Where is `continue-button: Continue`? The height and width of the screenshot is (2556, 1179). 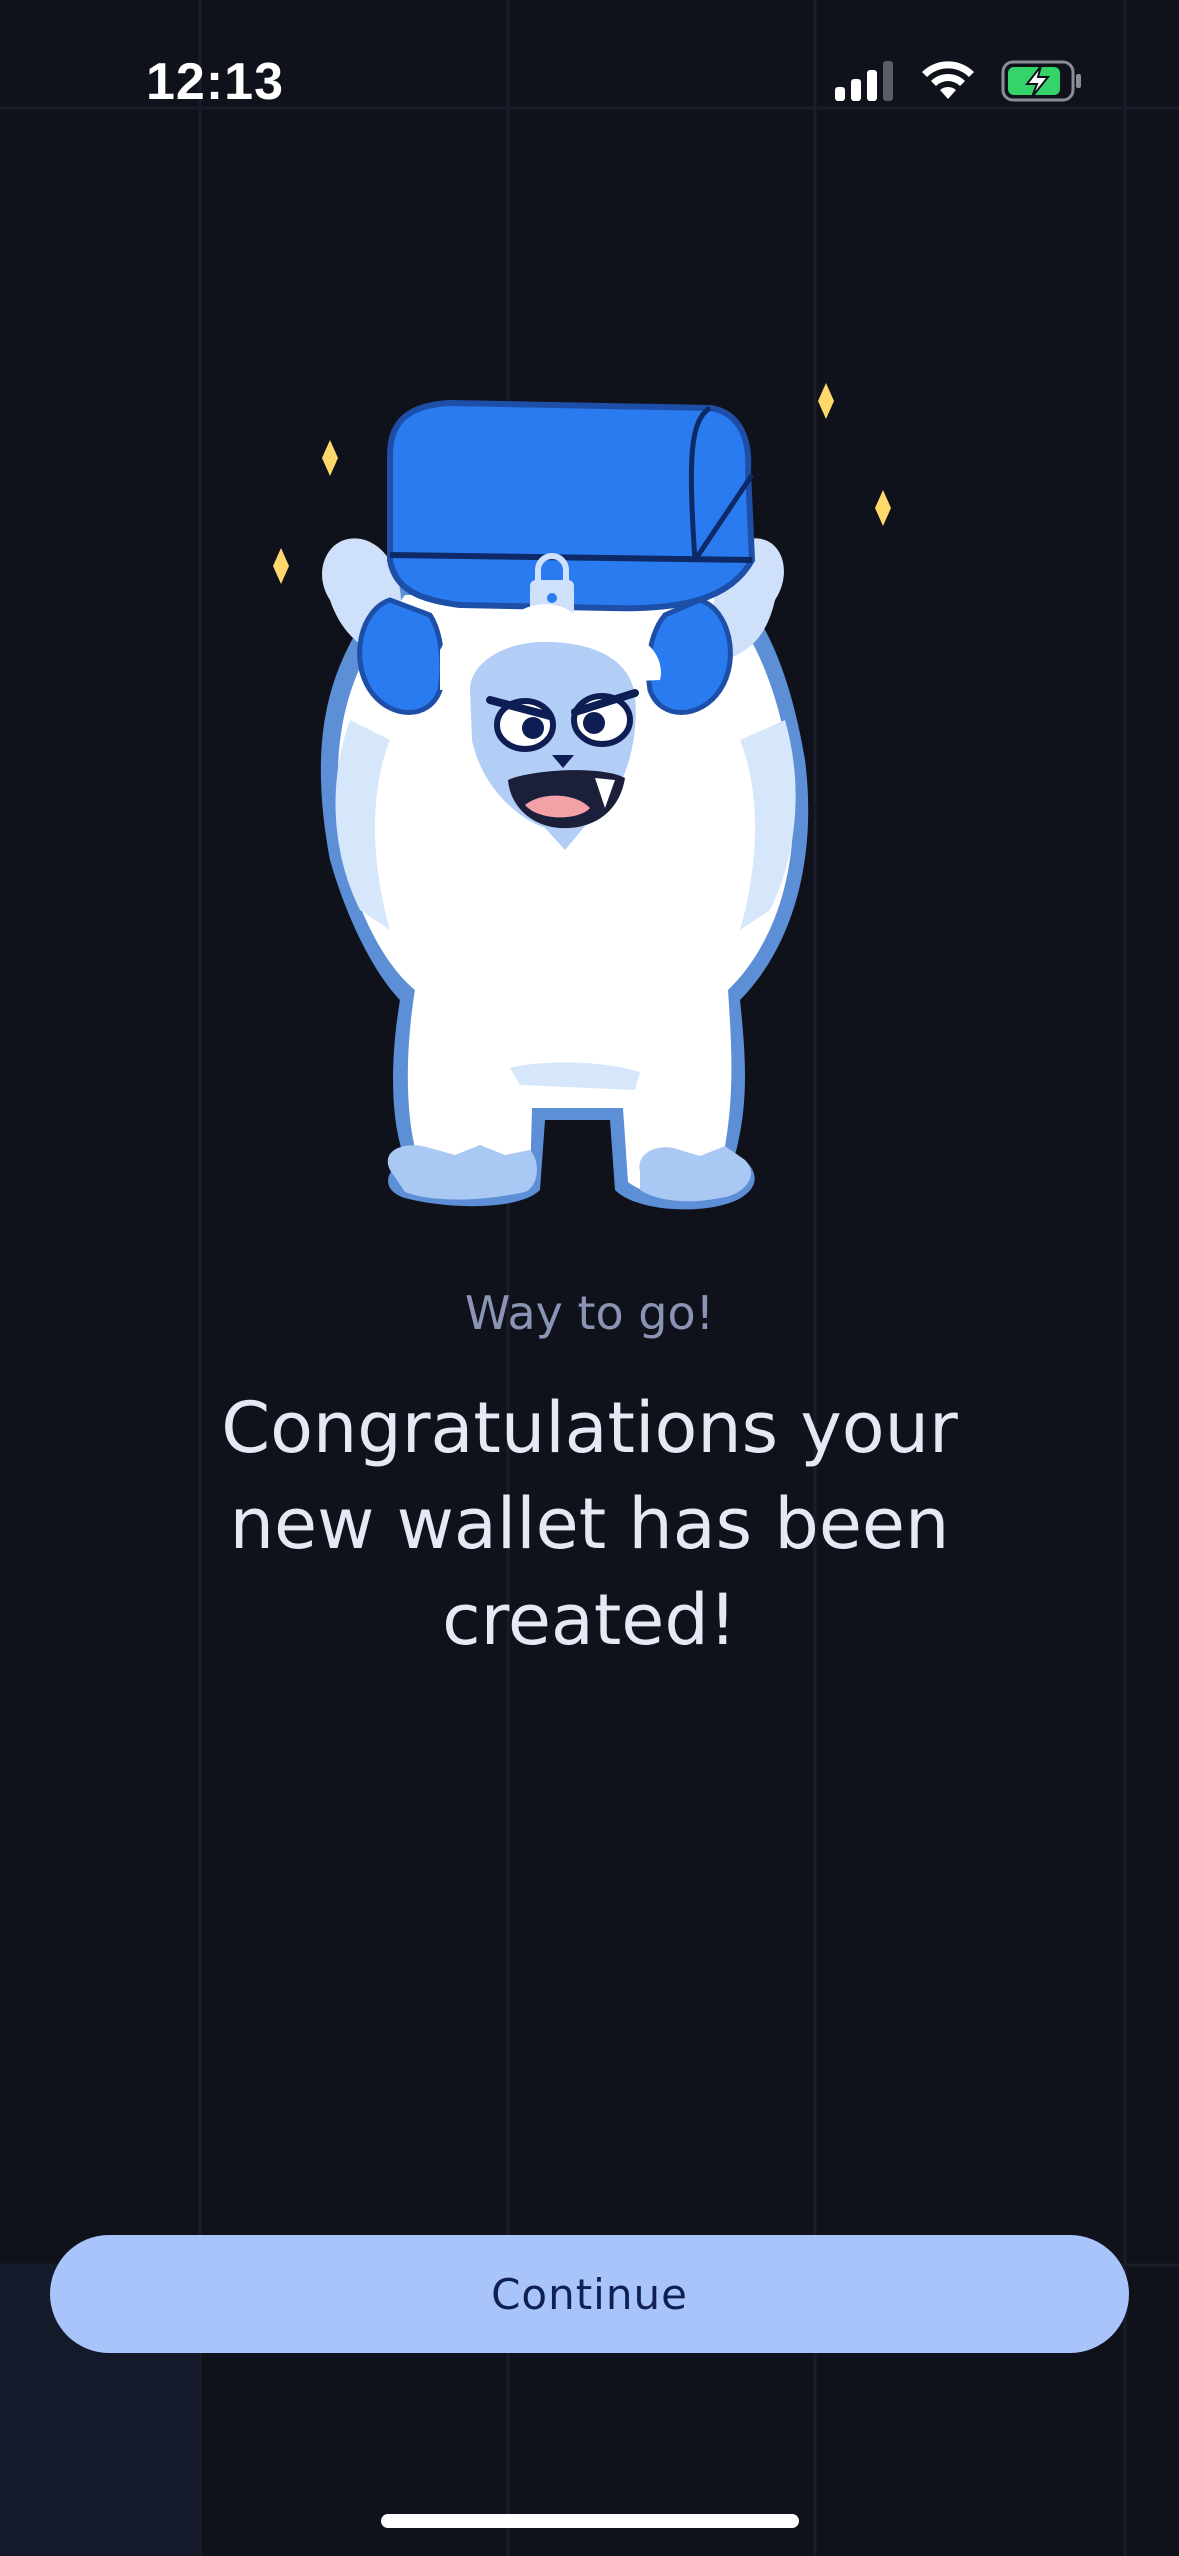 continue-button: Continue is located at coordinates (589, 2294).